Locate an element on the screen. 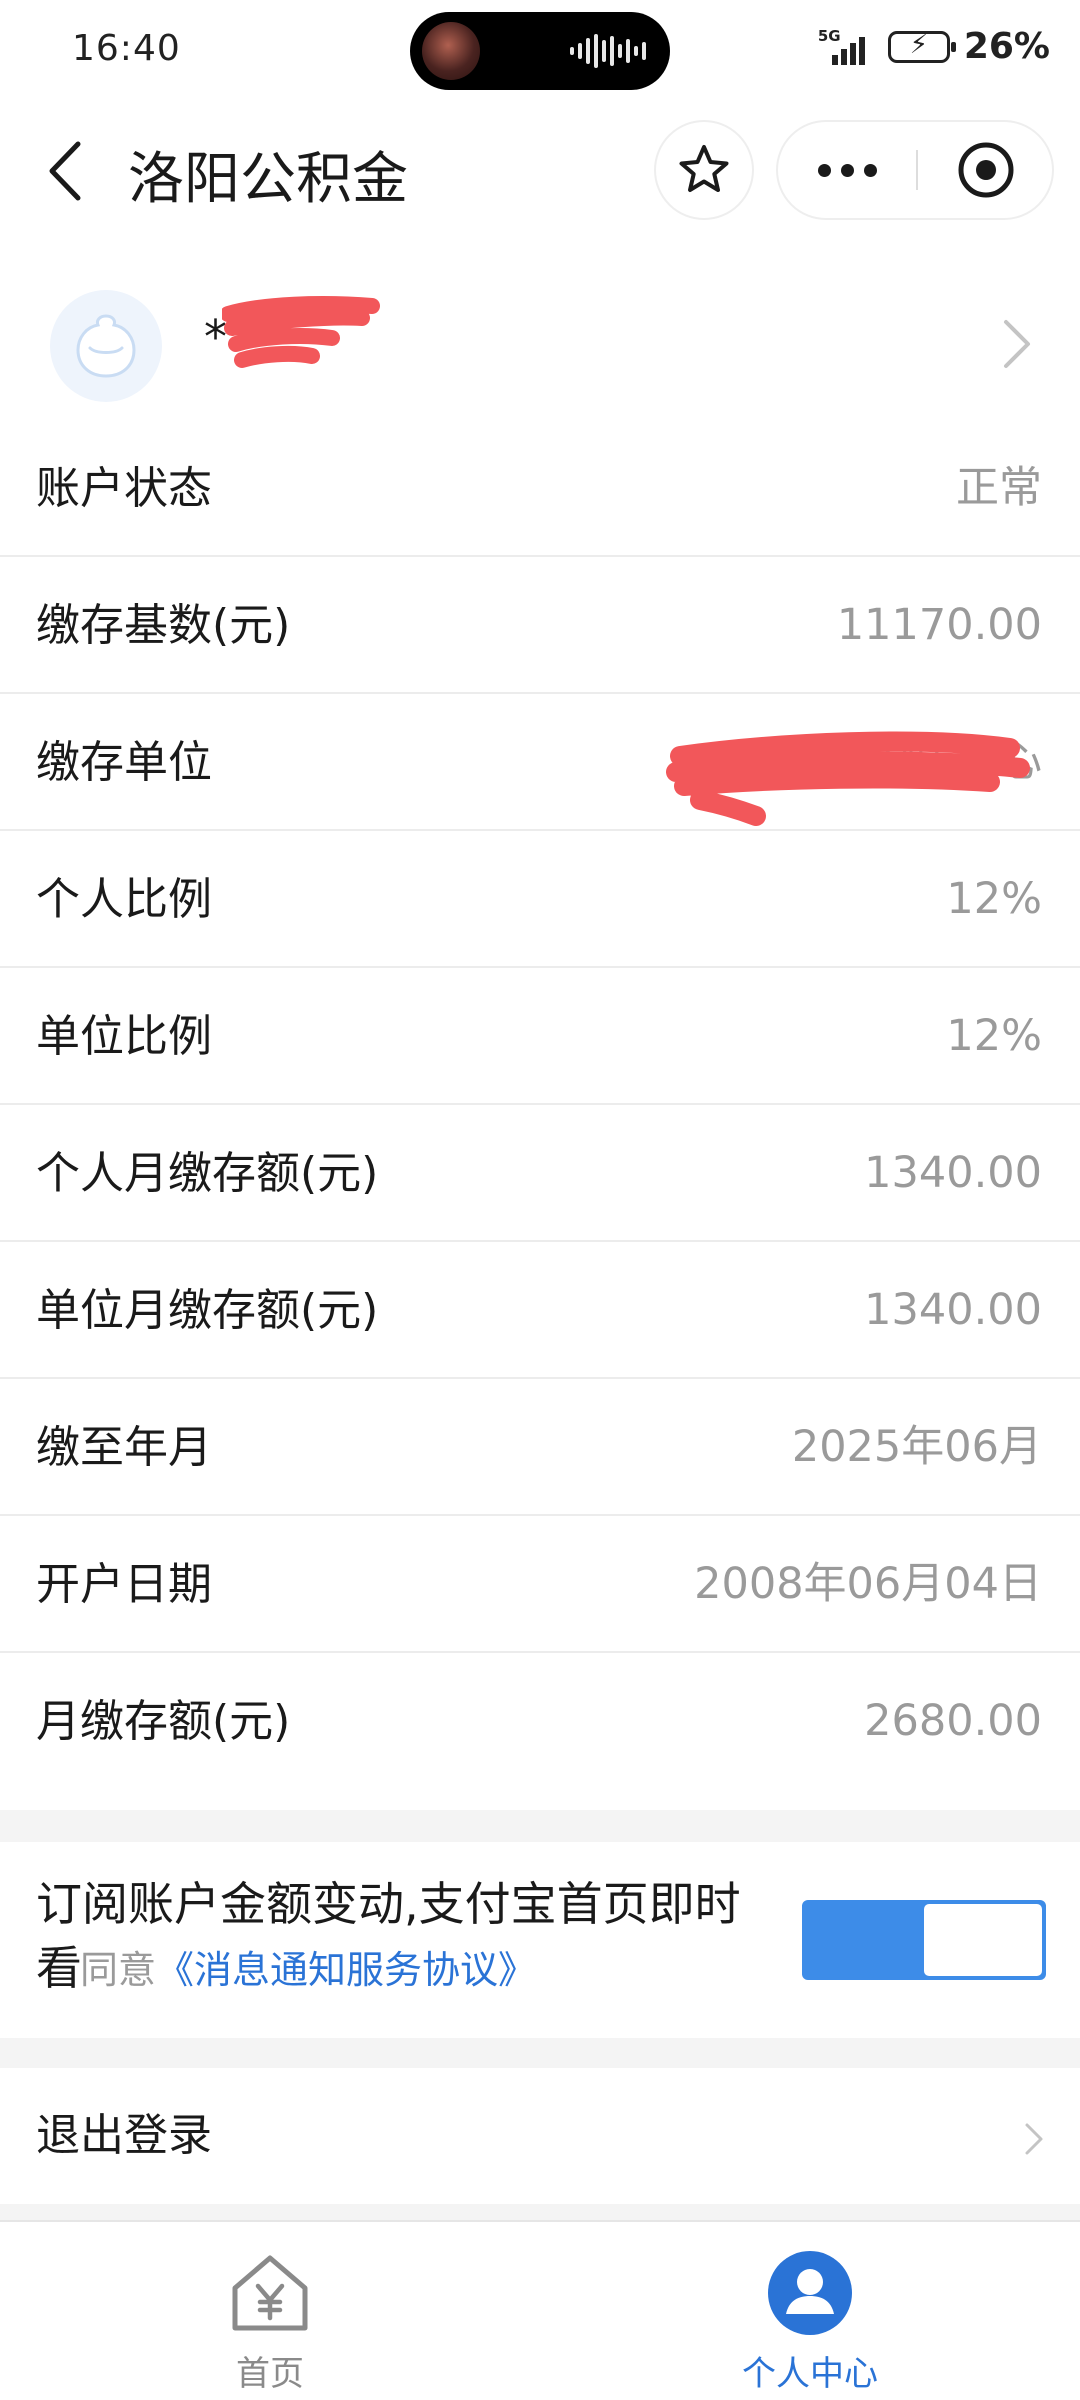  row-label: 单位比例 is located at coordinates (124, 1036).